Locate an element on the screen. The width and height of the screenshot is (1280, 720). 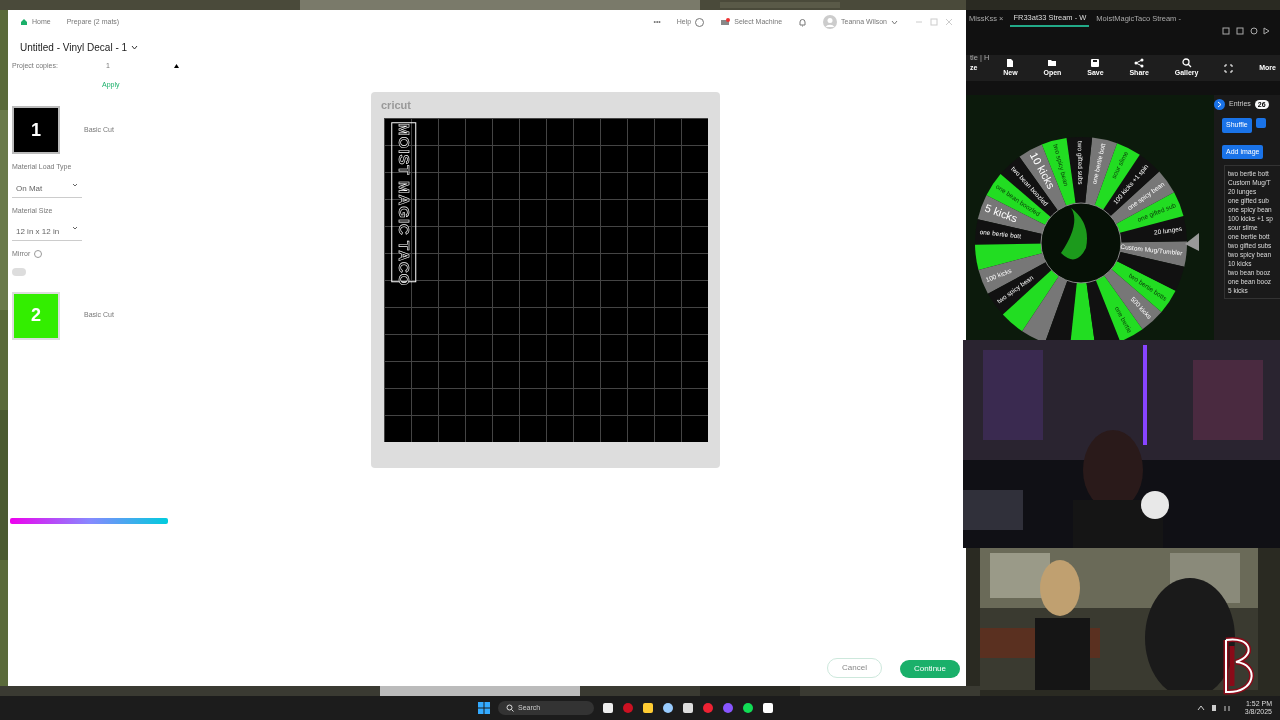
mat-thumbnail: 1 is located at coordinates (36, 130).